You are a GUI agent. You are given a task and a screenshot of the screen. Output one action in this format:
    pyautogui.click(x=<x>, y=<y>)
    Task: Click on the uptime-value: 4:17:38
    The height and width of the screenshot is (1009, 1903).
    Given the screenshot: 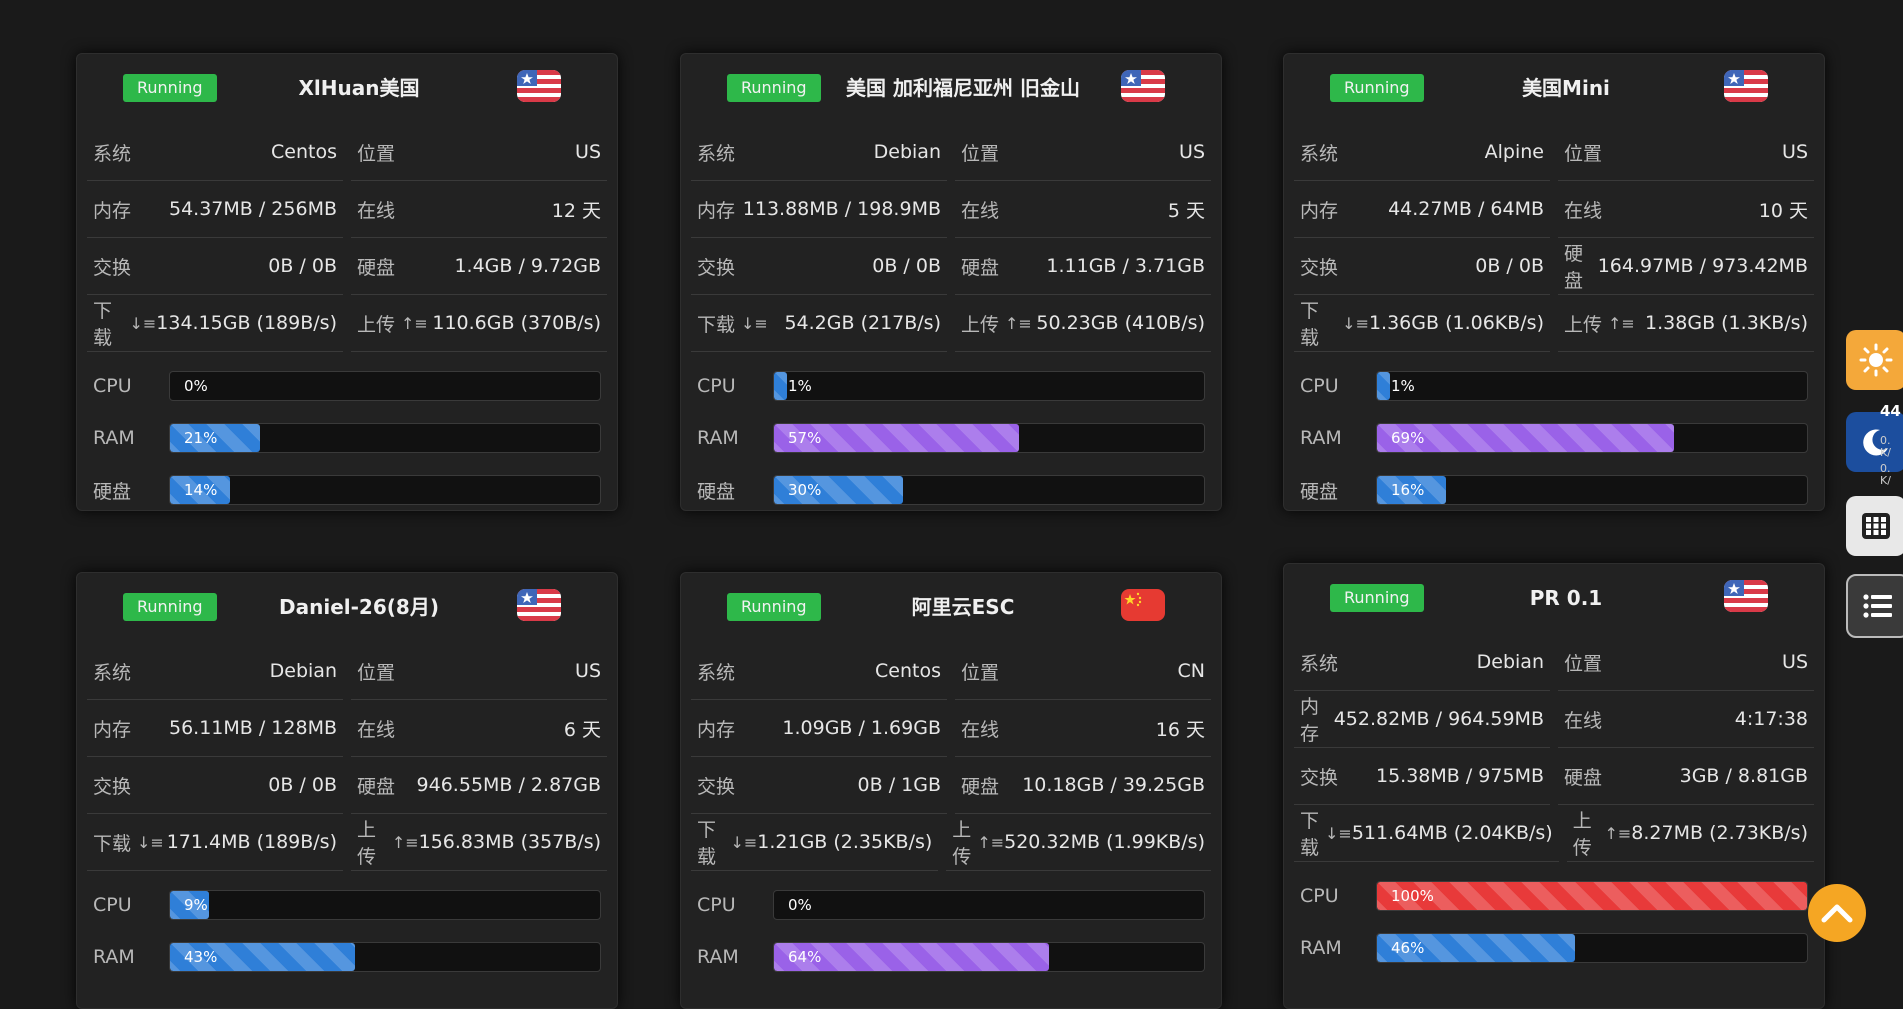 What is the action you would take?
    pyautogui.click(x=1771, y=719)
    